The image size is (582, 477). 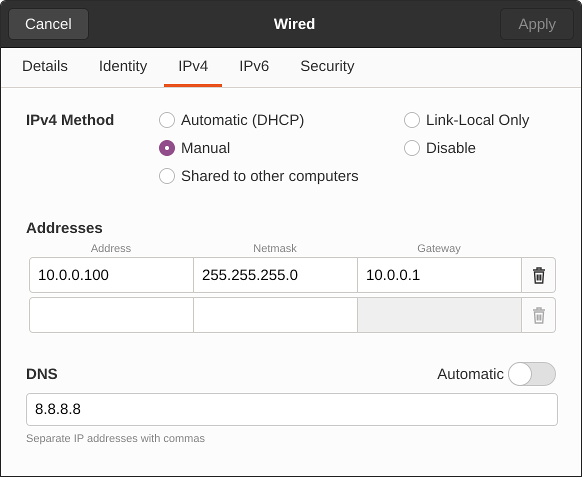 What do you see at coordinates (242, 120) in the screenshot?
I see `radio-label: Automatic (DHCP)` at bounding box center [242, 120].